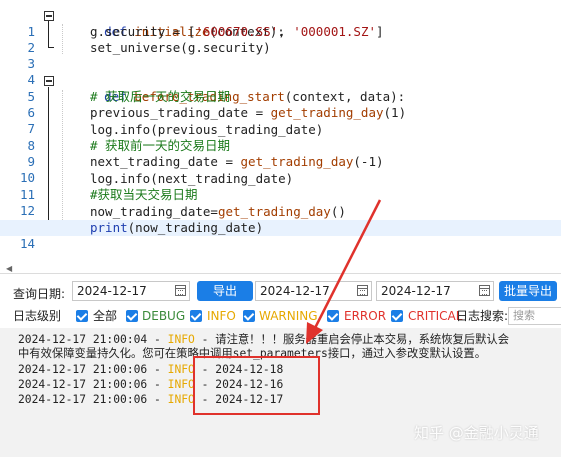 The image size is (561, 457). Describe the element at coordinates (237, 31) in the screenshot. I see `string-literal: '600670.SS'` at that location.